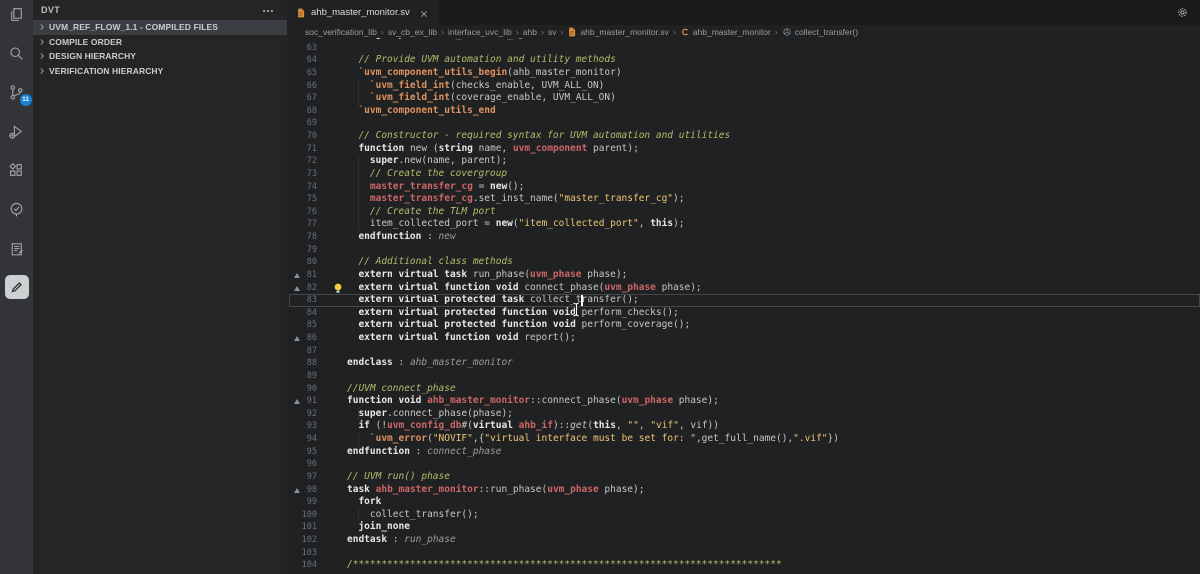 This screenshot has height=574, width=1200. What do you see at coordinates (480, 32) in the screenshot?
I see `breadcrumb-item: interface_uvc_lib` at bounding box center [480, 32].